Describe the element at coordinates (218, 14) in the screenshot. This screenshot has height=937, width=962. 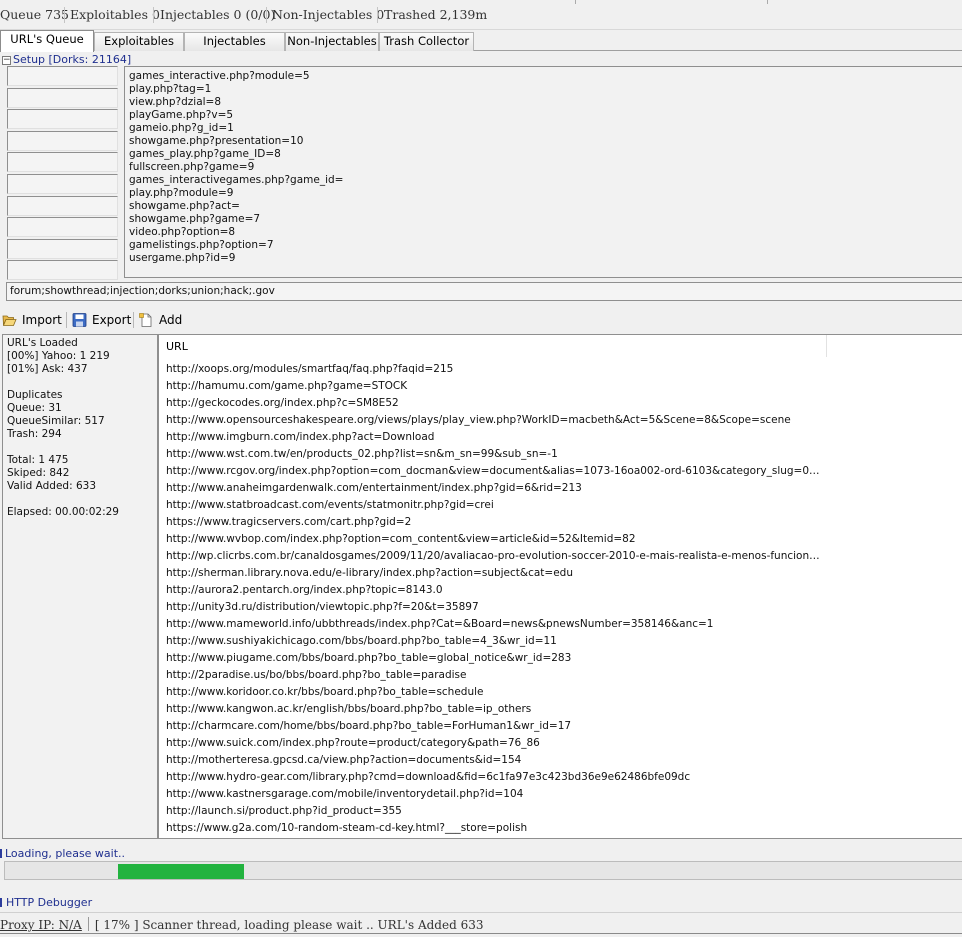
I see `injectables-count: Injectables 0 (0/0)` at that location.